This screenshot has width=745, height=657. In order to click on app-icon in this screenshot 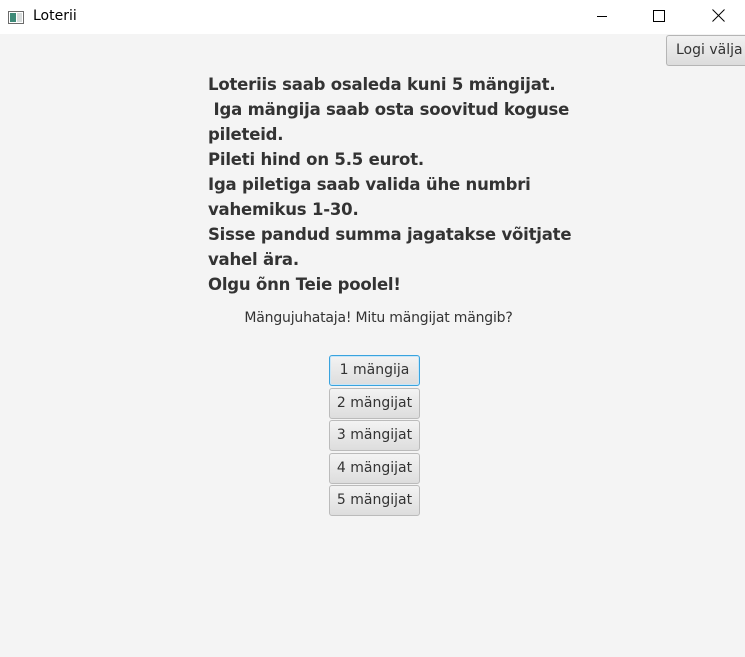, I will do `click(16, 16)`.